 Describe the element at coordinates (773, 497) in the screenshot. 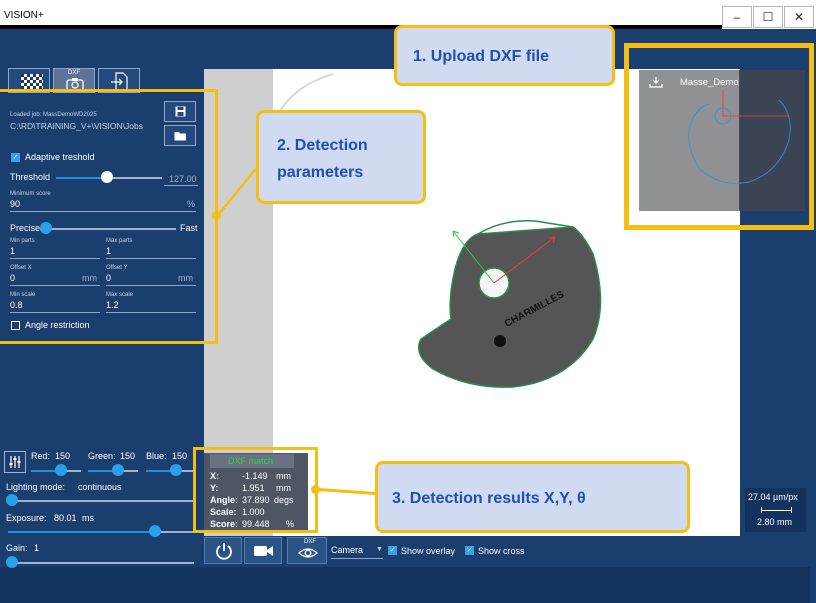

I see `scale-resolution: 27.04 µm/px` at that location.